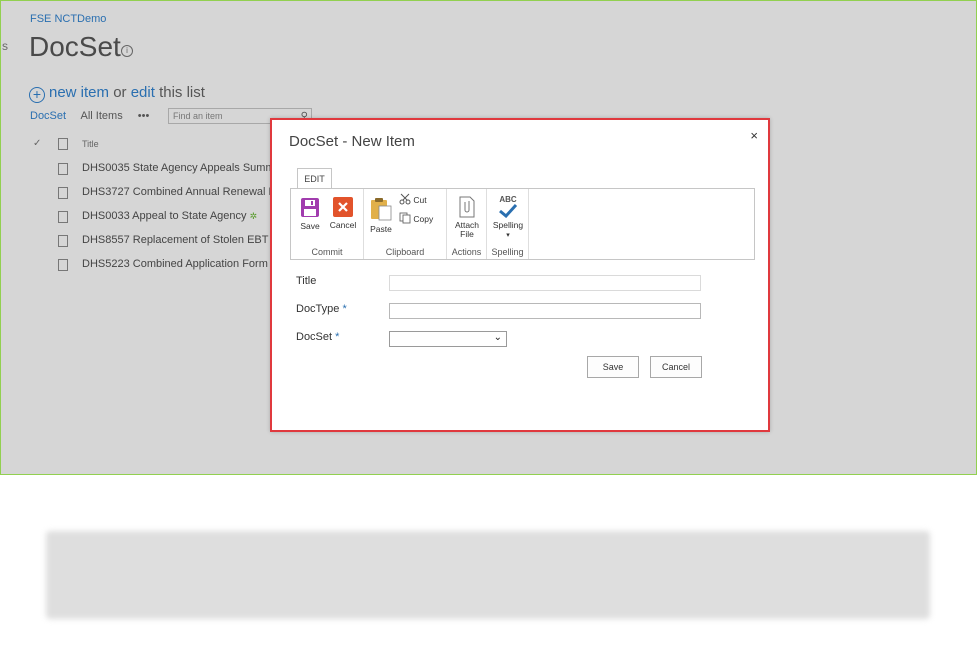  I want to click on save-icon, so click(310, 207).